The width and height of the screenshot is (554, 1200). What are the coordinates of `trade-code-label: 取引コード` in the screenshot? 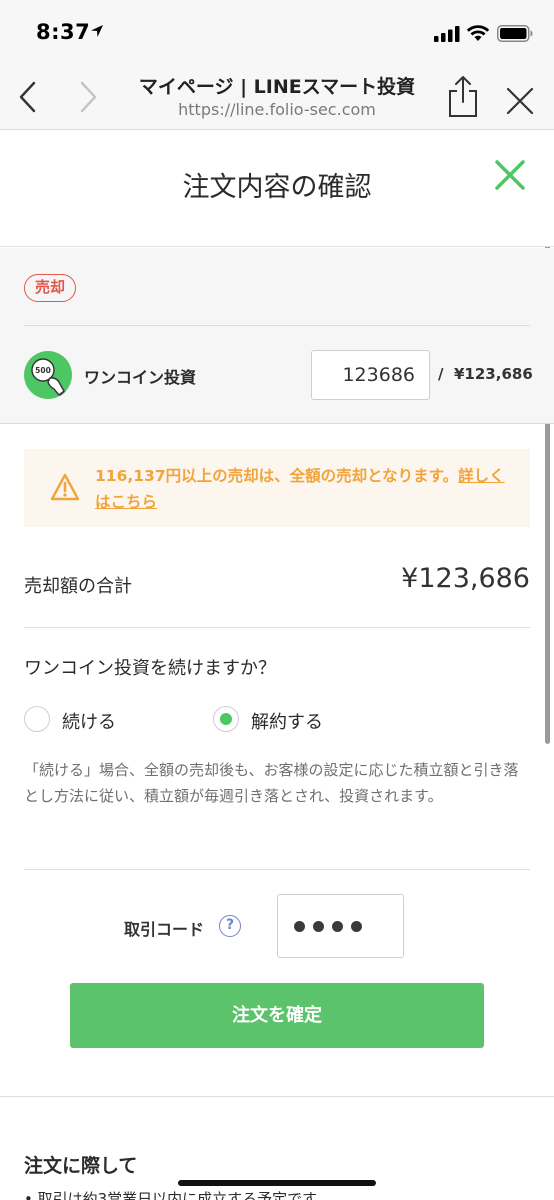 It's located at (164, 929).